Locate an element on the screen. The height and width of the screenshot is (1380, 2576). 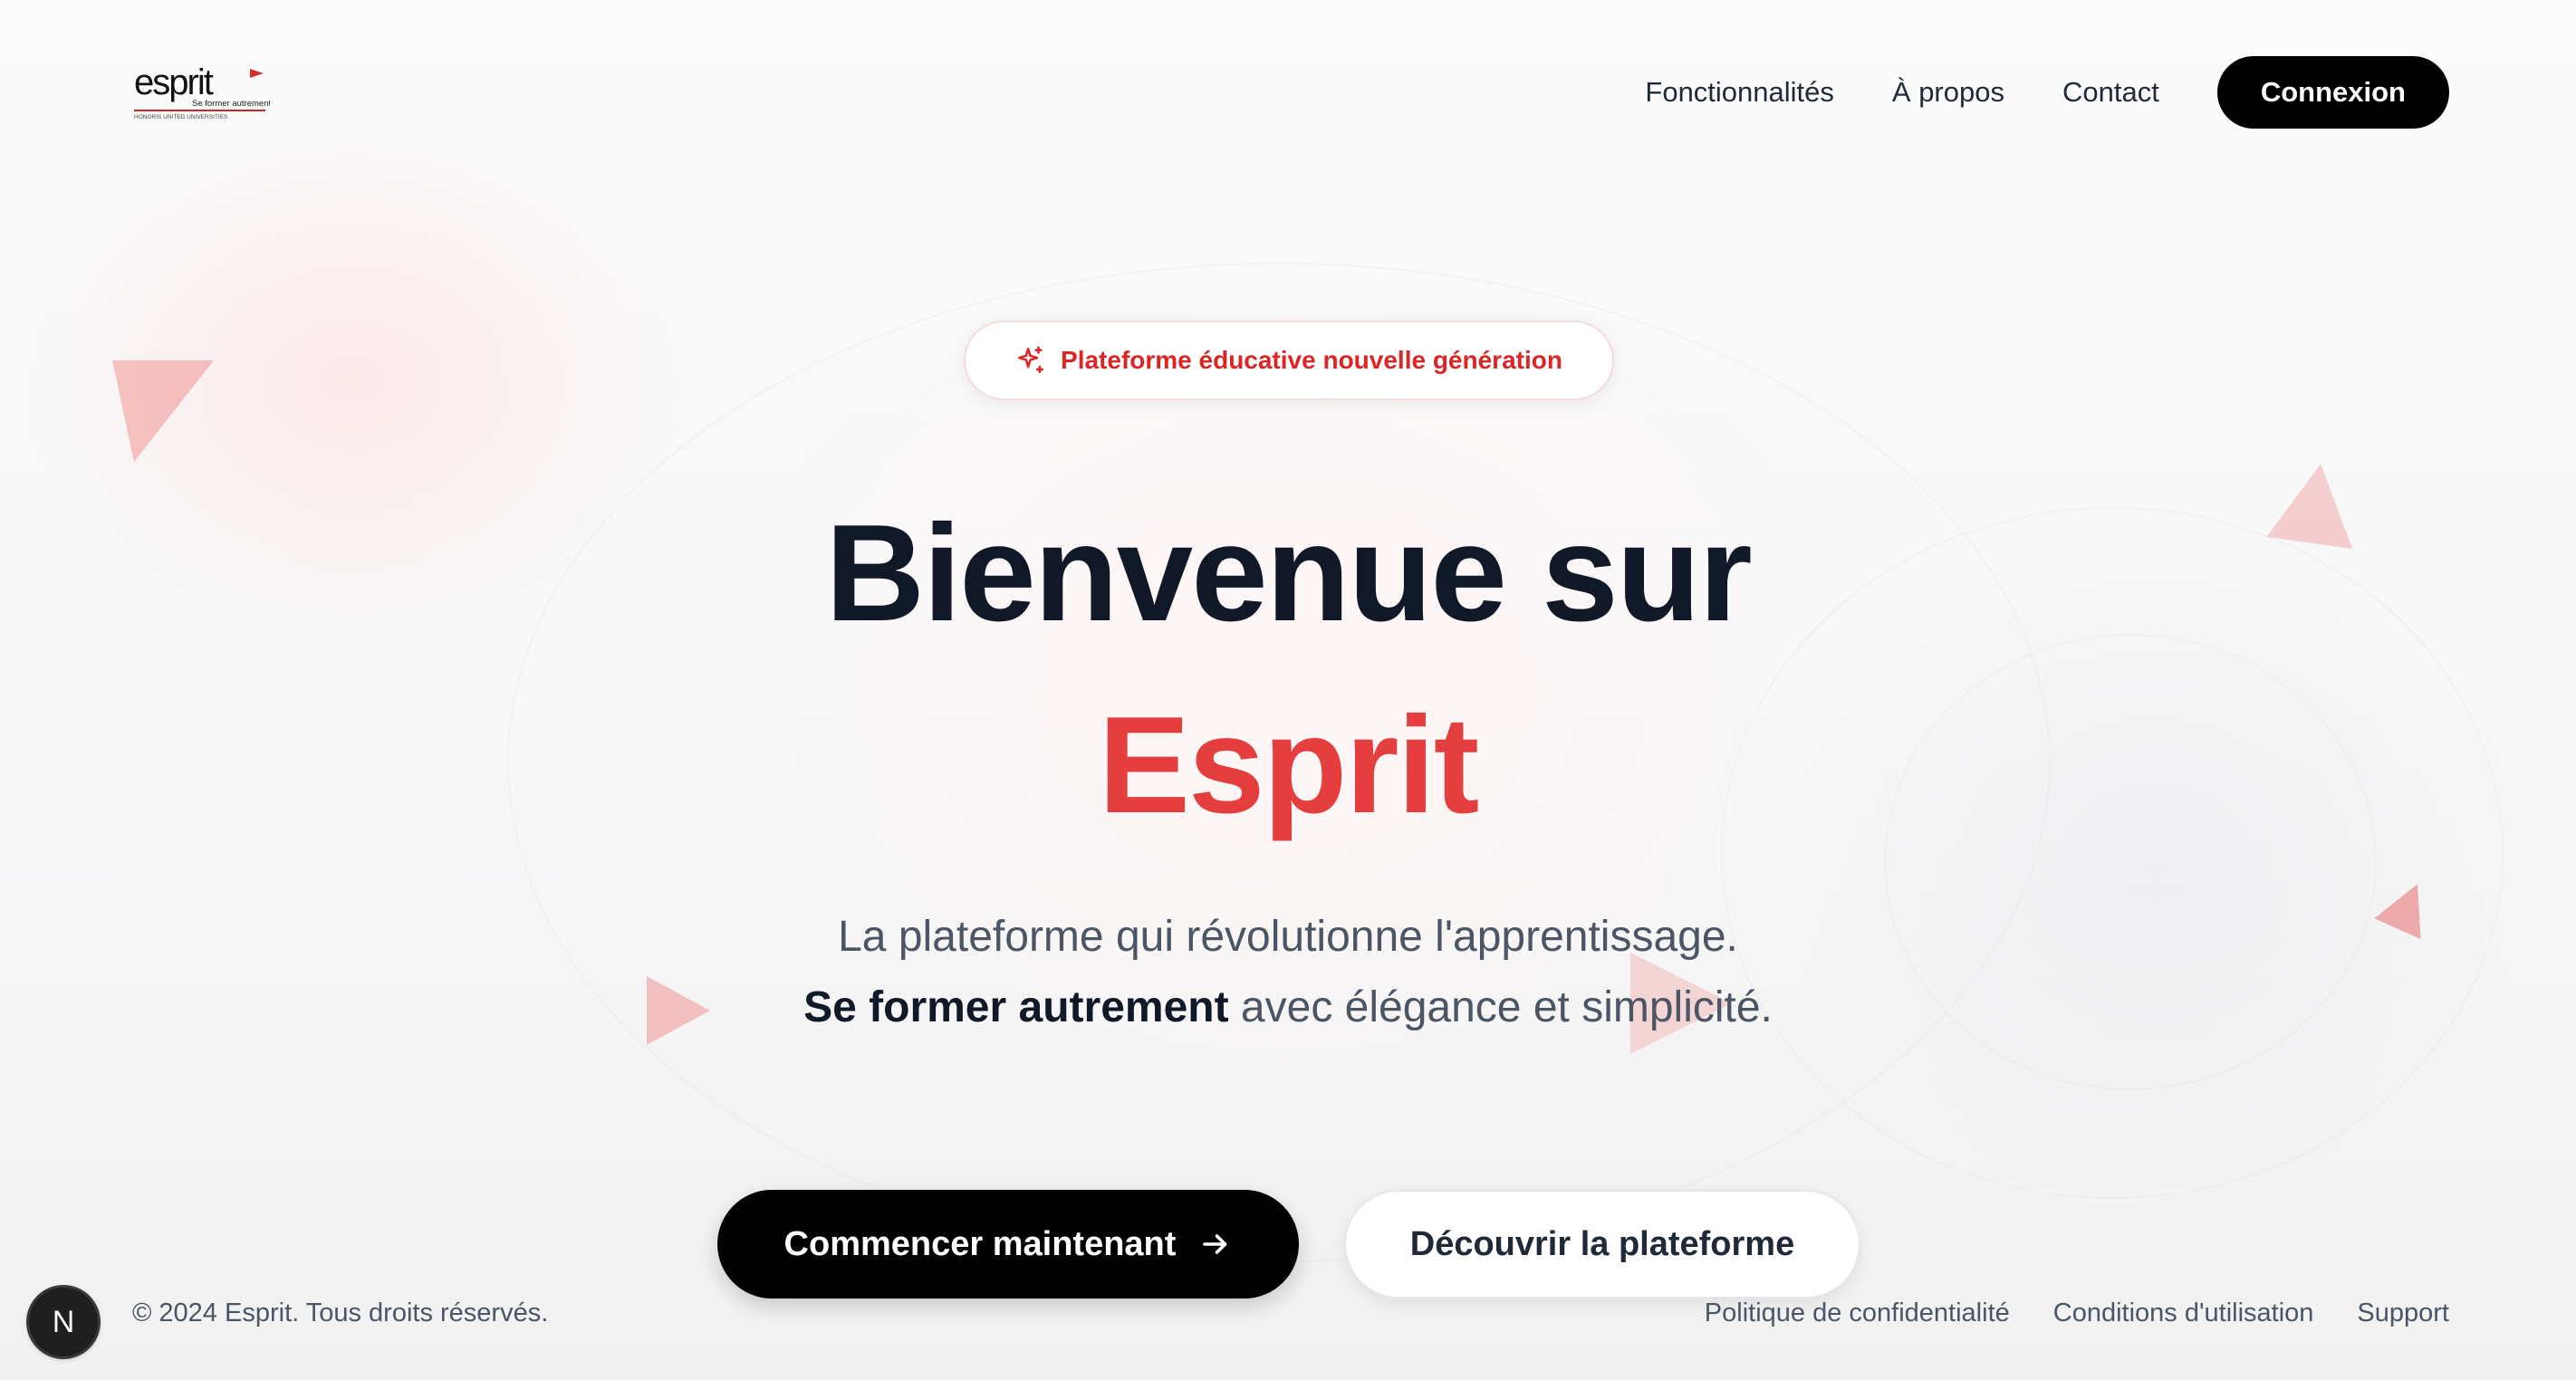
hero-subtitle-rest: avec élégance et simplicité. is located at coordinates (1506, 1007).